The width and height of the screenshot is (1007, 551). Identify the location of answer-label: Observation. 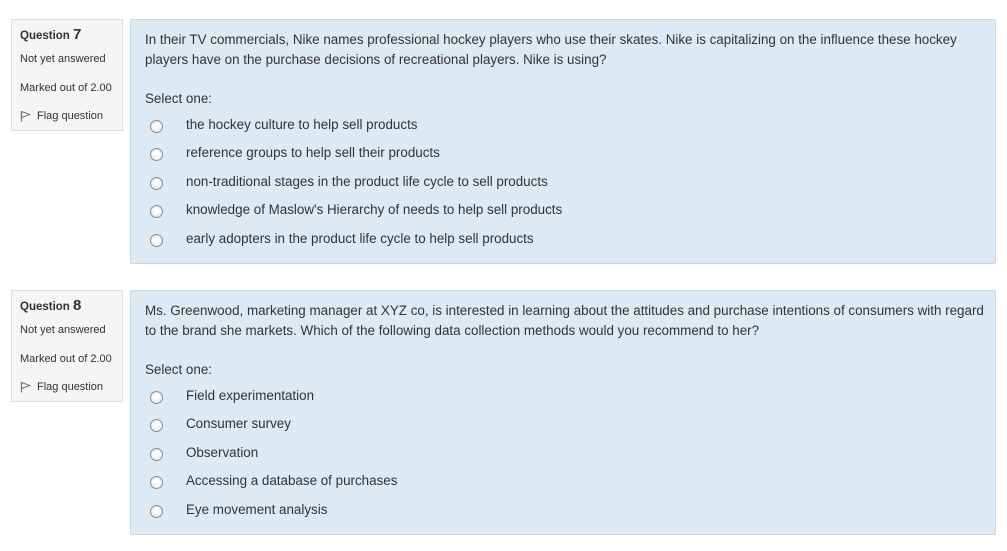
(222, 452).